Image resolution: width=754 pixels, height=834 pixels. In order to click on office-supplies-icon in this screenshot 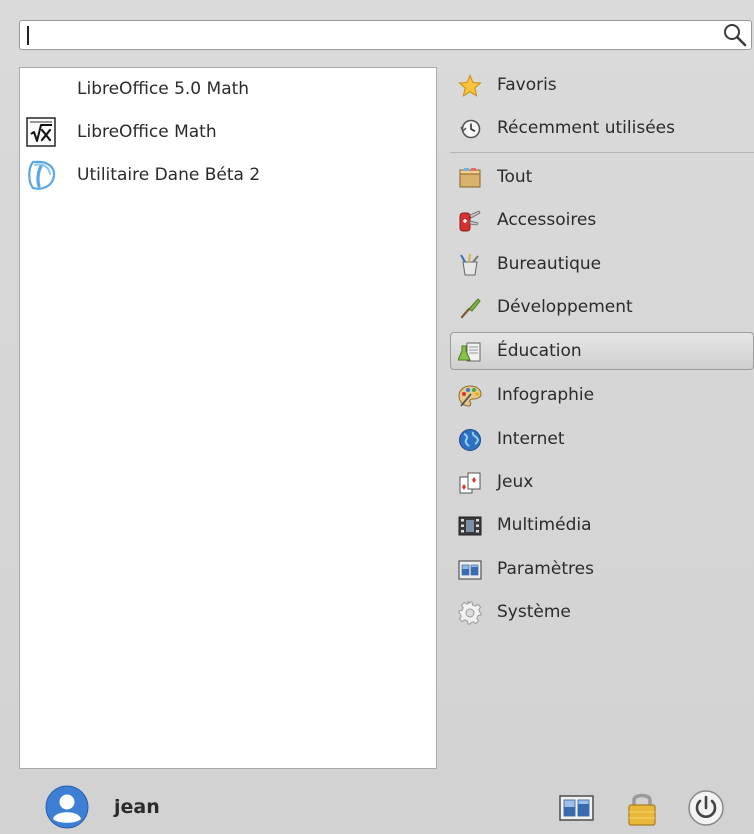, I will do `click(469, 264)`.